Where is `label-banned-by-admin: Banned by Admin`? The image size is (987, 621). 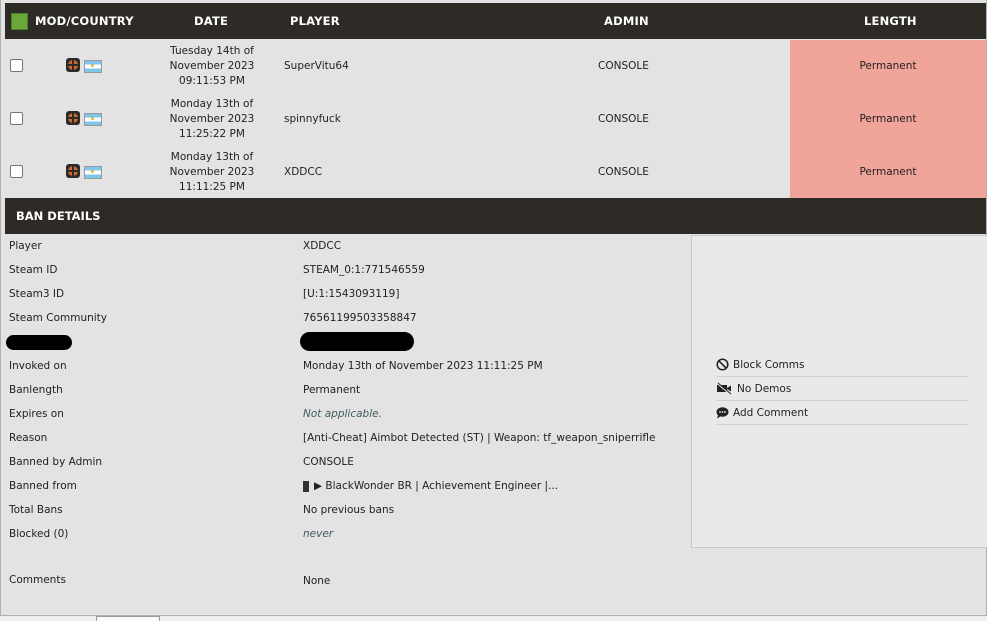 label-banned-by-admin: Banned by Admin is located at coordinates (56, 462).